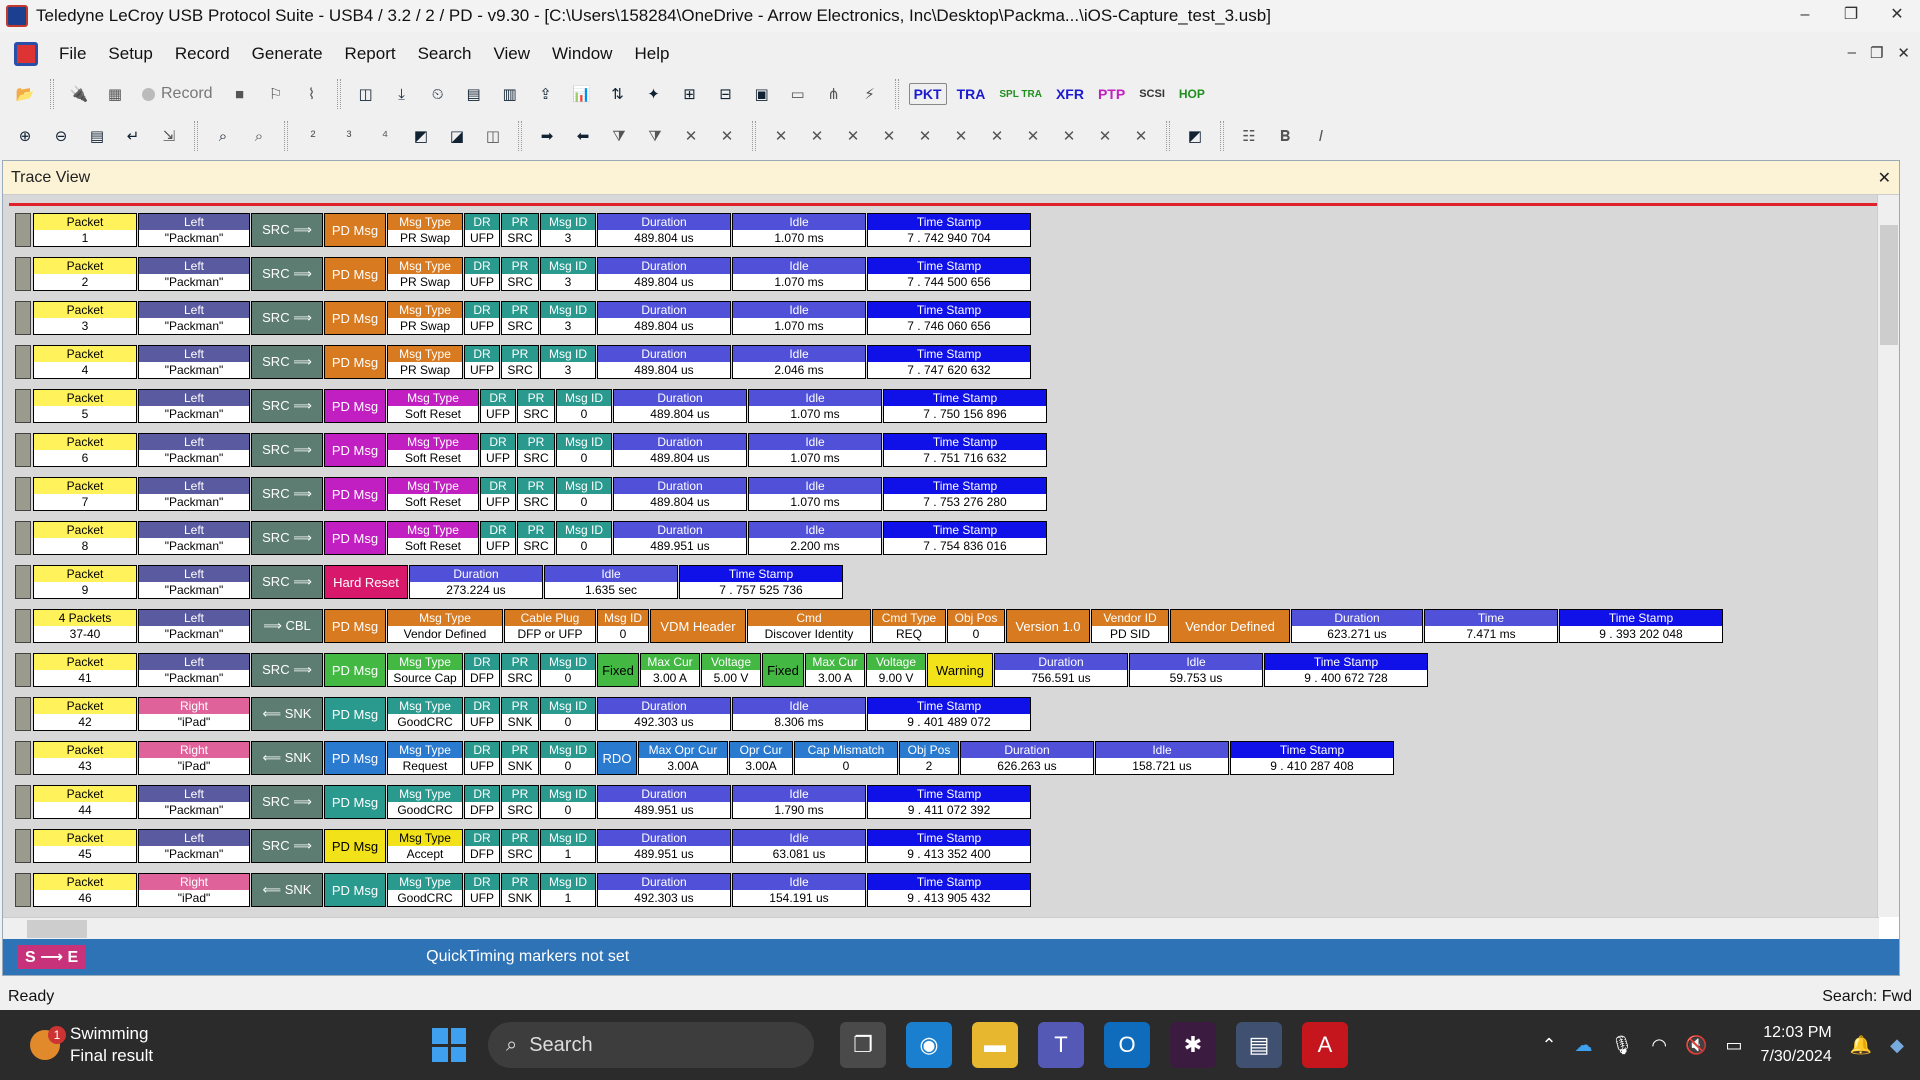 Image resolution: width=1920 pixels, height=1080 pixels. Describe the element at coordinates (949, 362) in the screenshot. I see `timestamp-cell: Time Stamp 7 . 747 620 632` at that location.